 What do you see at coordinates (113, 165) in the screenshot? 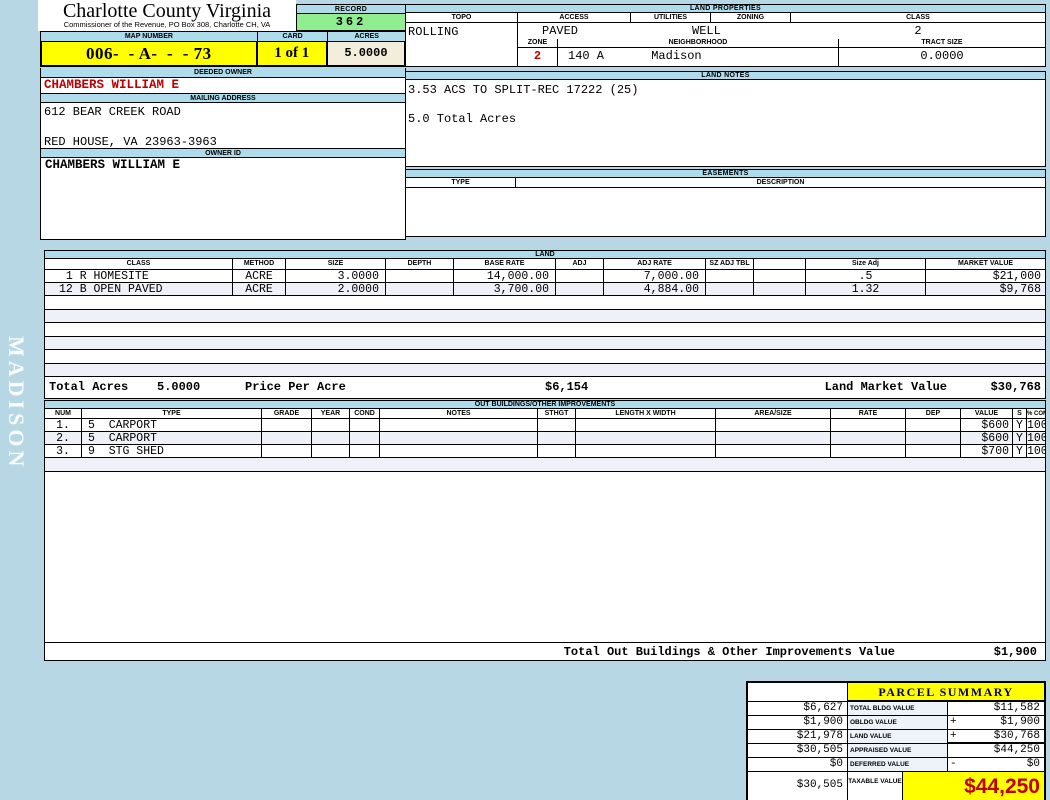
I see `owner-id-value: CHAMBERS WILLIAM E` at bounding box center [113, 165].